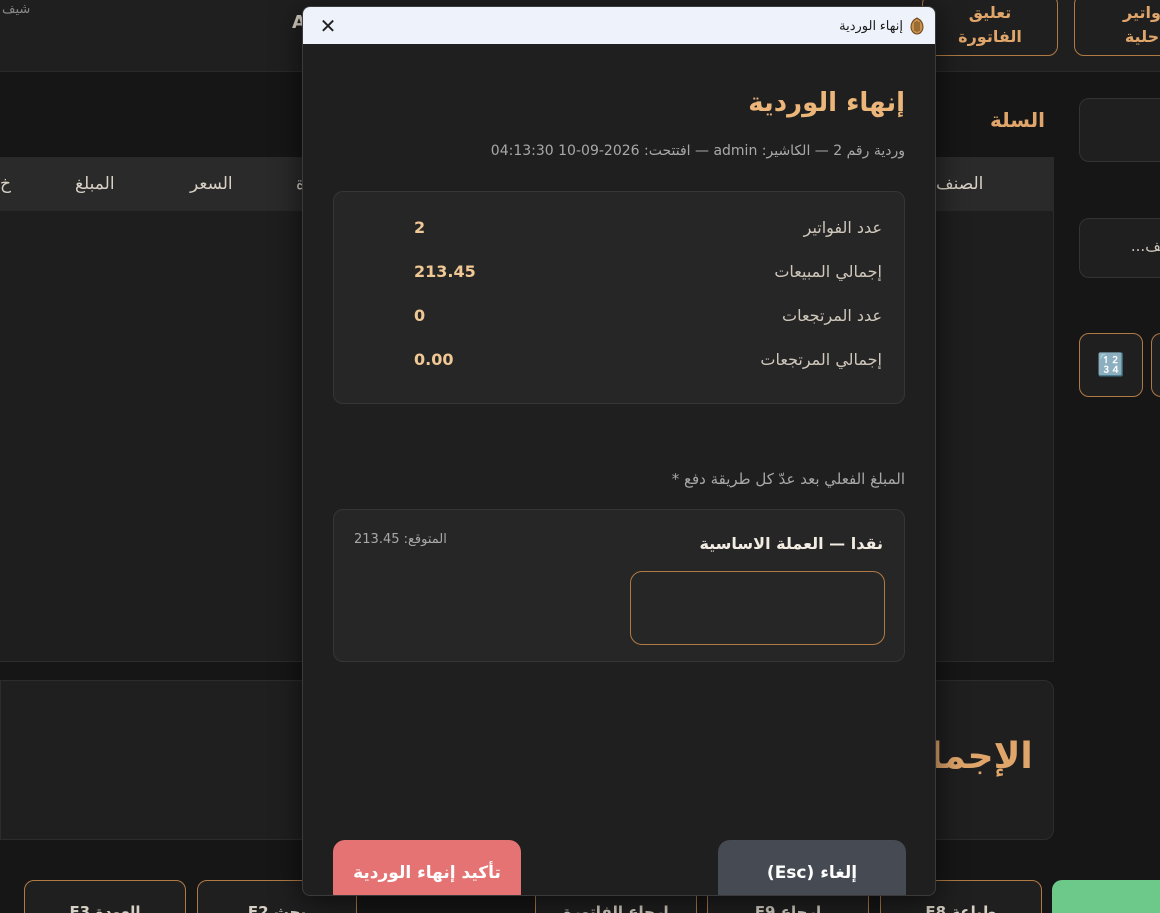 Image resolution: width=1160 pixels, height=913 pixels. I want to click on stat-row-returns-total: إجمالي المرتجعات 0.00, so click(620, 365).